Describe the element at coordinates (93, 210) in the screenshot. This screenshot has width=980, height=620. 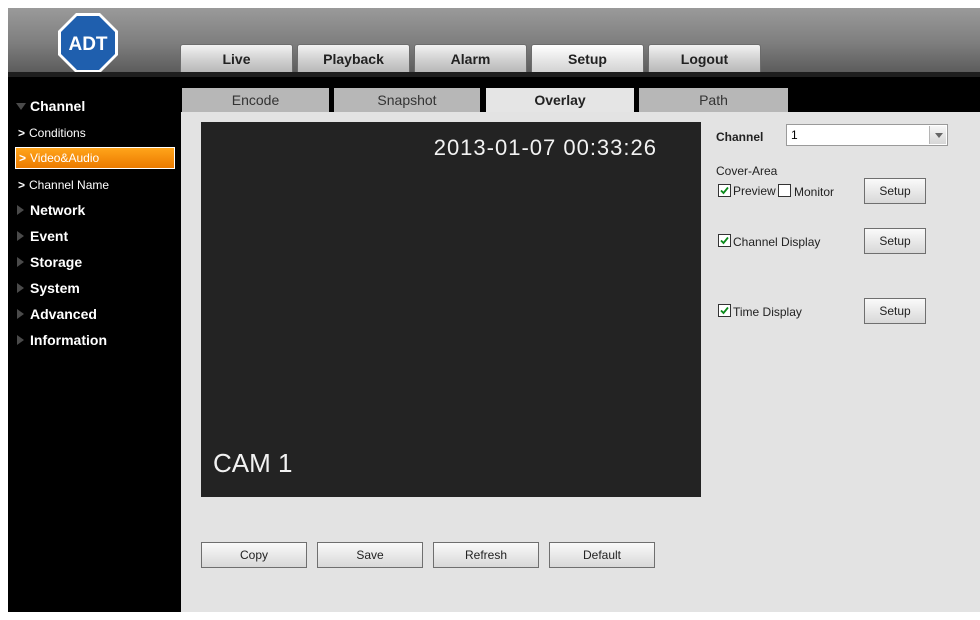
I see `sidebar-item-network: Network` at that location.